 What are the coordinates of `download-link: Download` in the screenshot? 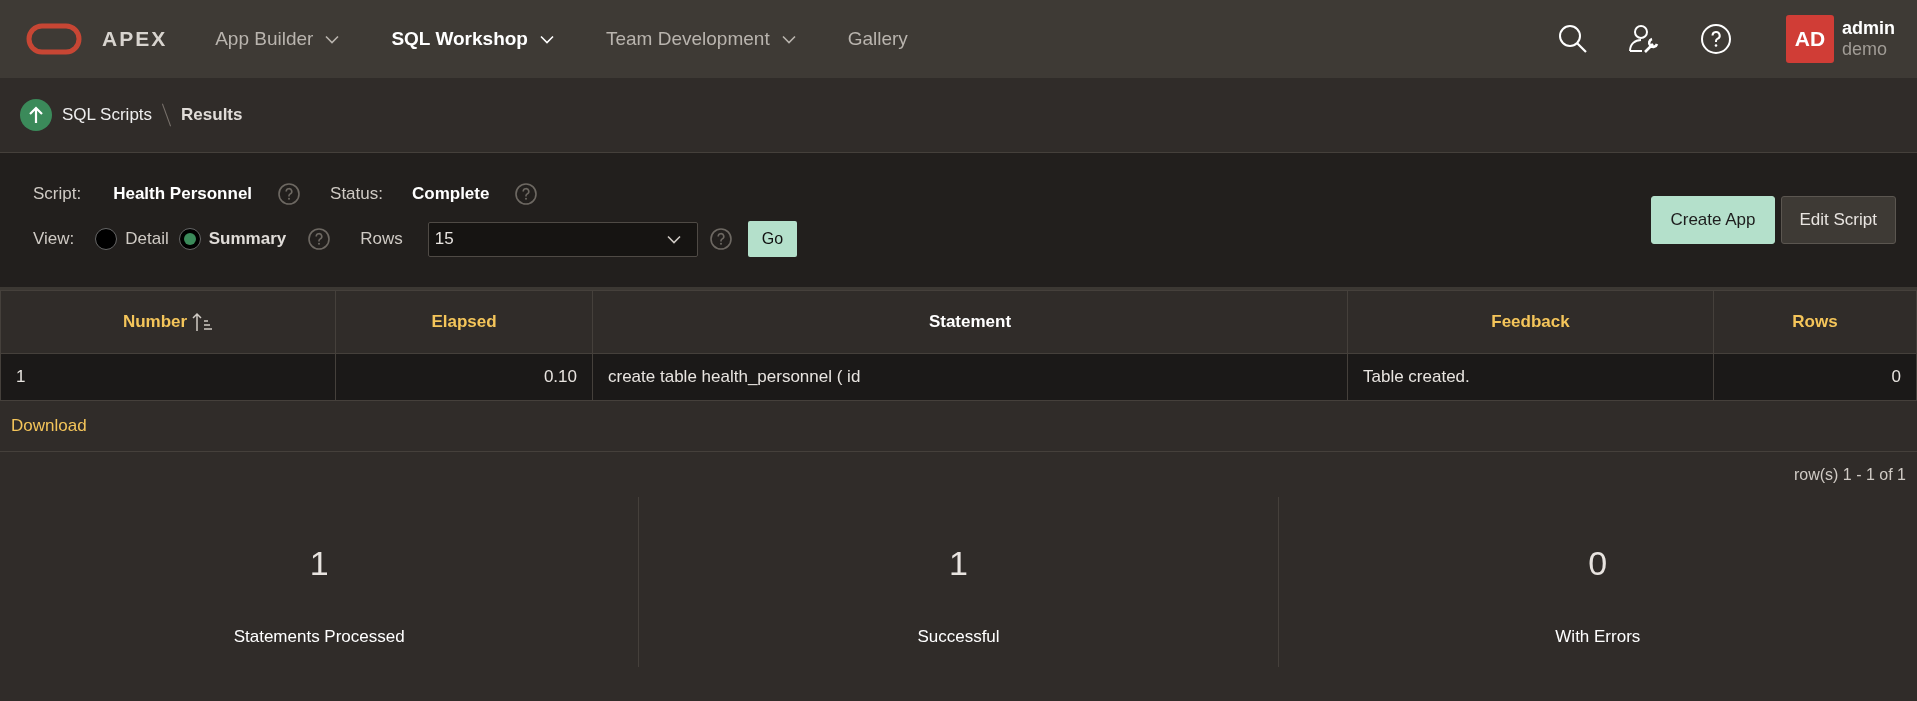 It's located at (49, 426).